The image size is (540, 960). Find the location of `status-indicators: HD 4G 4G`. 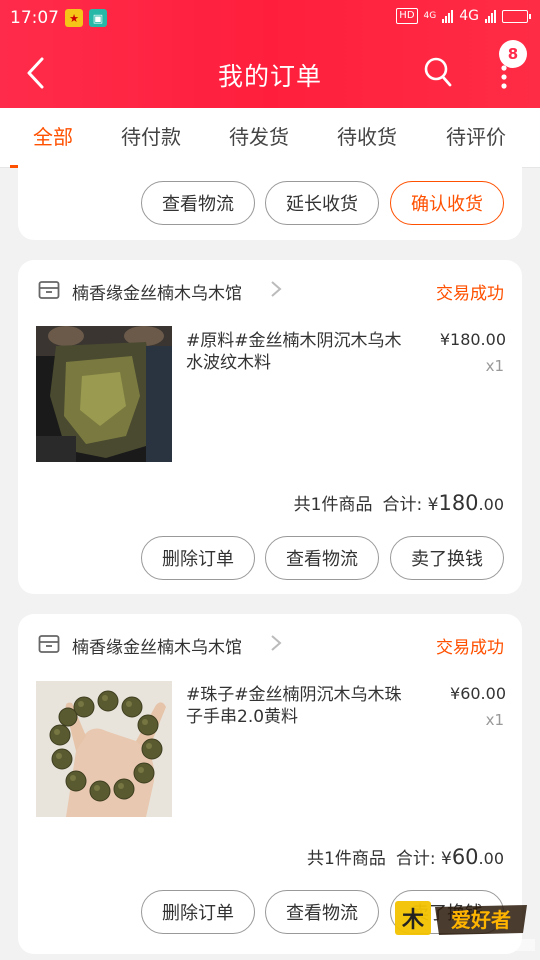

status-indicators: HD 4G 4G is located at coordinates (463, 16).